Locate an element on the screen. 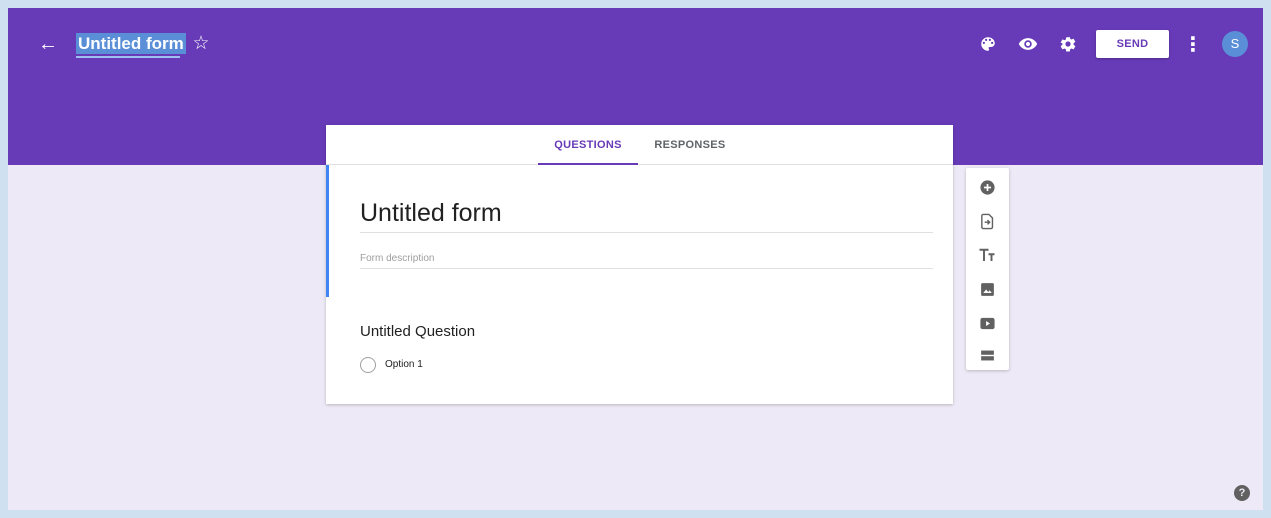 Image resolution: width=1271 pixels, height=518 pixels. back-arrow-icon: ← is located at coordinates (48, 44).